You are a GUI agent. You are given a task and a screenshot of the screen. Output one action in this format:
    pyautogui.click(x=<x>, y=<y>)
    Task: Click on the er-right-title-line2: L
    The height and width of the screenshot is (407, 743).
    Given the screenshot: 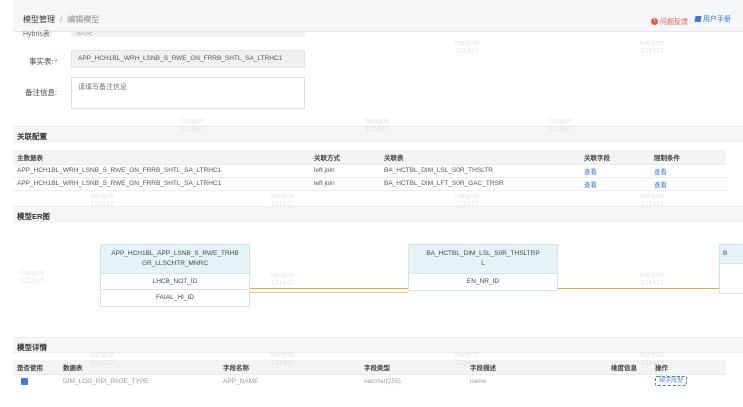 What is the action you would take?
    pyautogui.click(x=483, y=263)
    